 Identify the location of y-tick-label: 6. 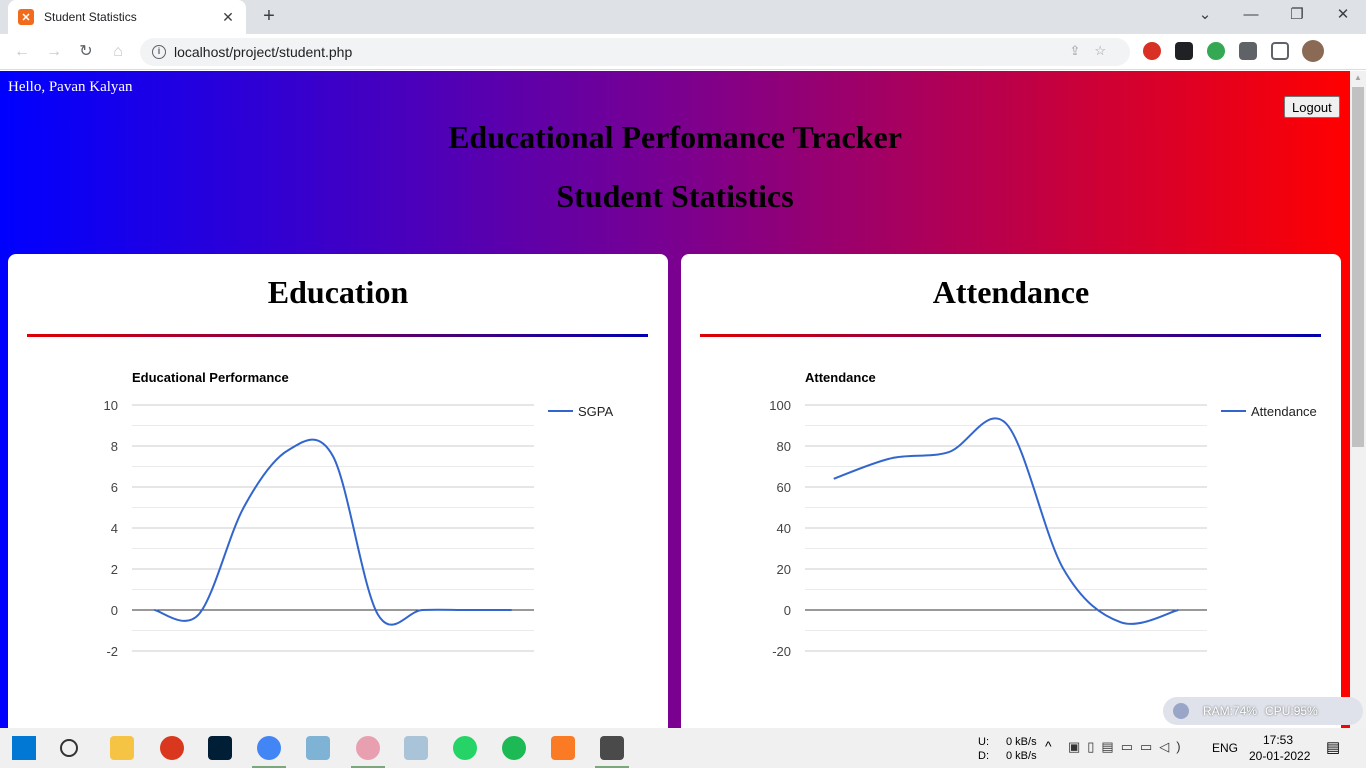
(114, 487).